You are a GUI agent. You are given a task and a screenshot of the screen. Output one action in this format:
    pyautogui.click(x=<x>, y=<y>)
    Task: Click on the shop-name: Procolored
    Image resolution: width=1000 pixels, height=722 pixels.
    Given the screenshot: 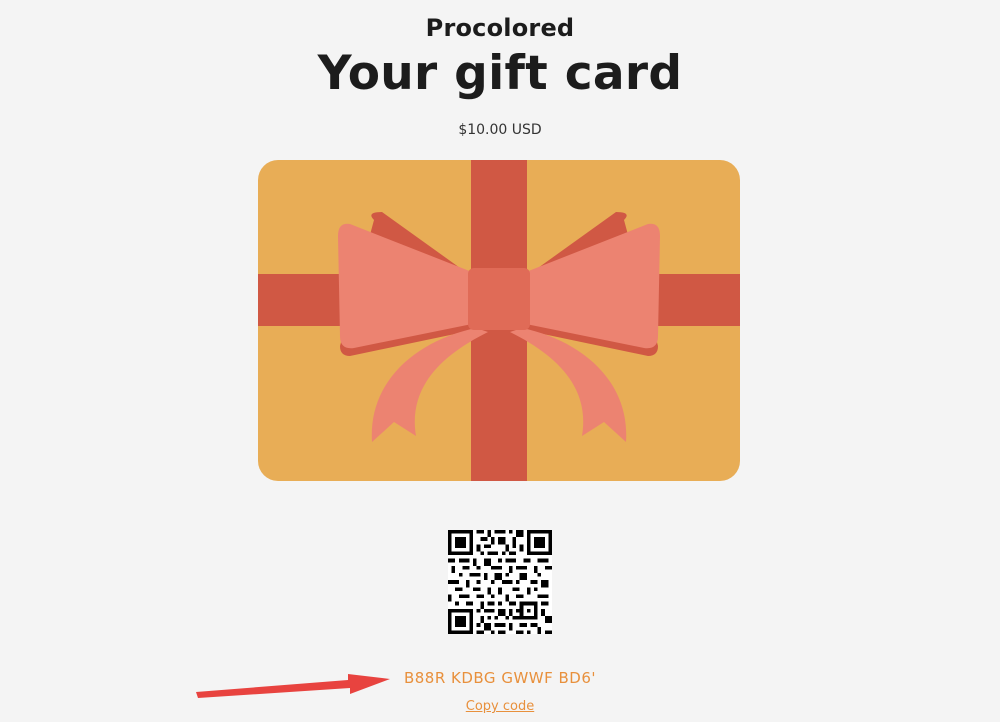 What is the action you would take?
    pyautogui.click(x=500, y=28)
    